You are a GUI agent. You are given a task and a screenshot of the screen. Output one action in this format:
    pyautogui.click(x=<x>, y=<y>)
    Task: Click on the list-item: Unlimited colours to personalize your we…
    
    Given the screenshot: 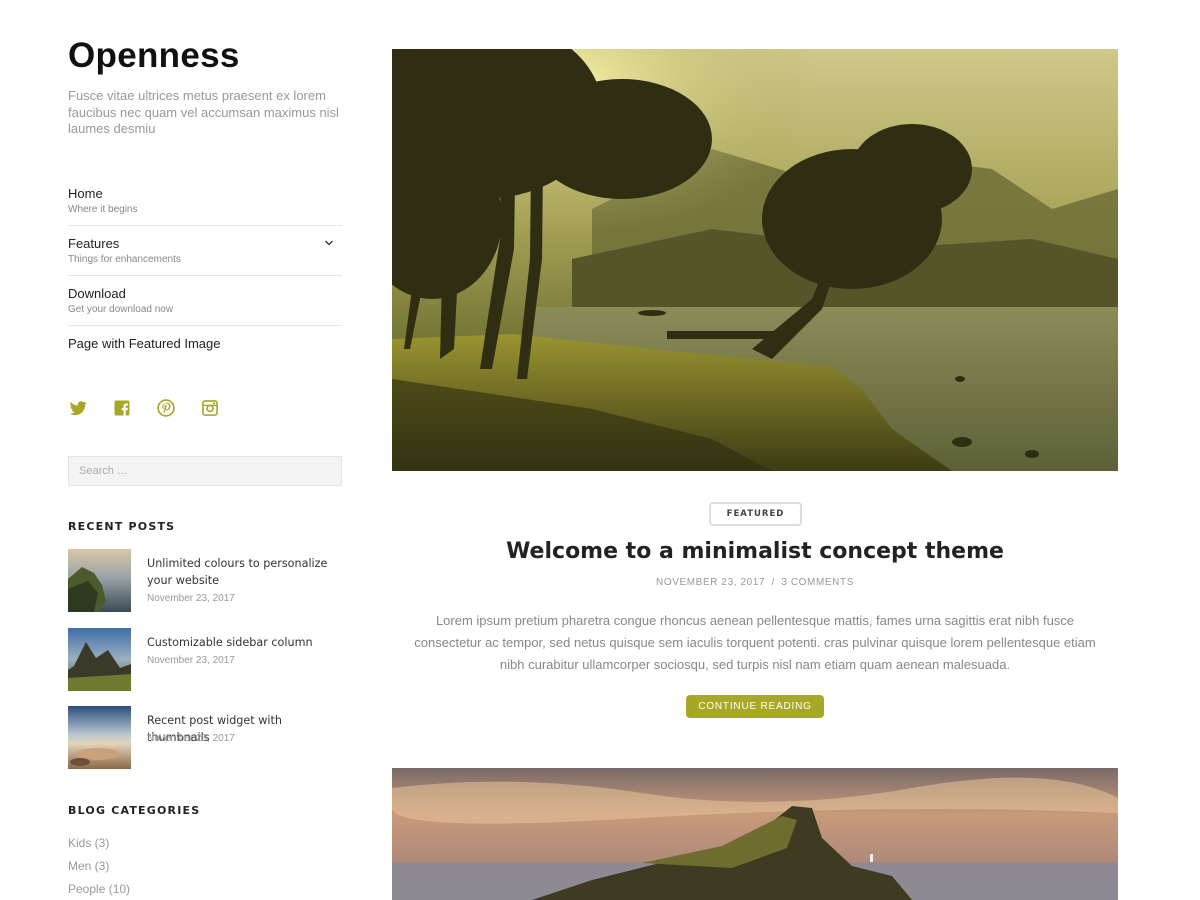 What is the action you would take?
    pyautogui.click(x=205, y=588)
    